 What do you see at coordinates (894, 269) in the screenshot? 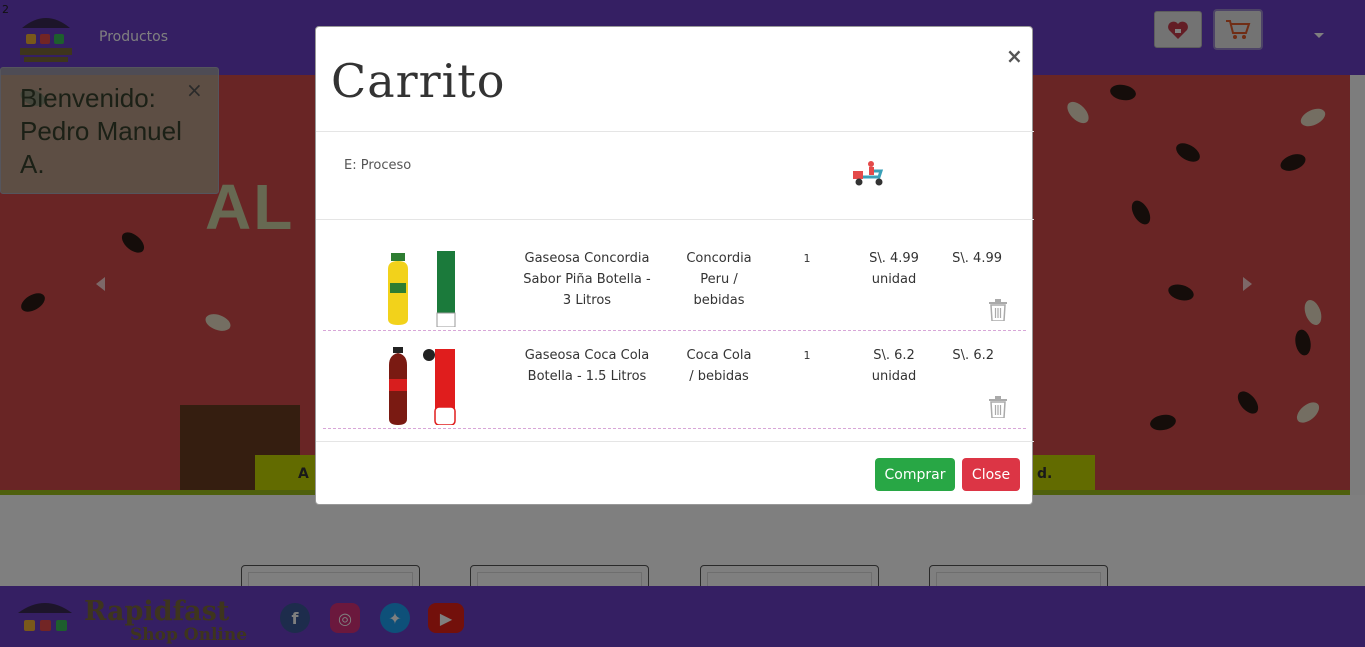
I see `cart-item-unit-price: S\. 4.99 unidad` at bounding box center [894, 269].